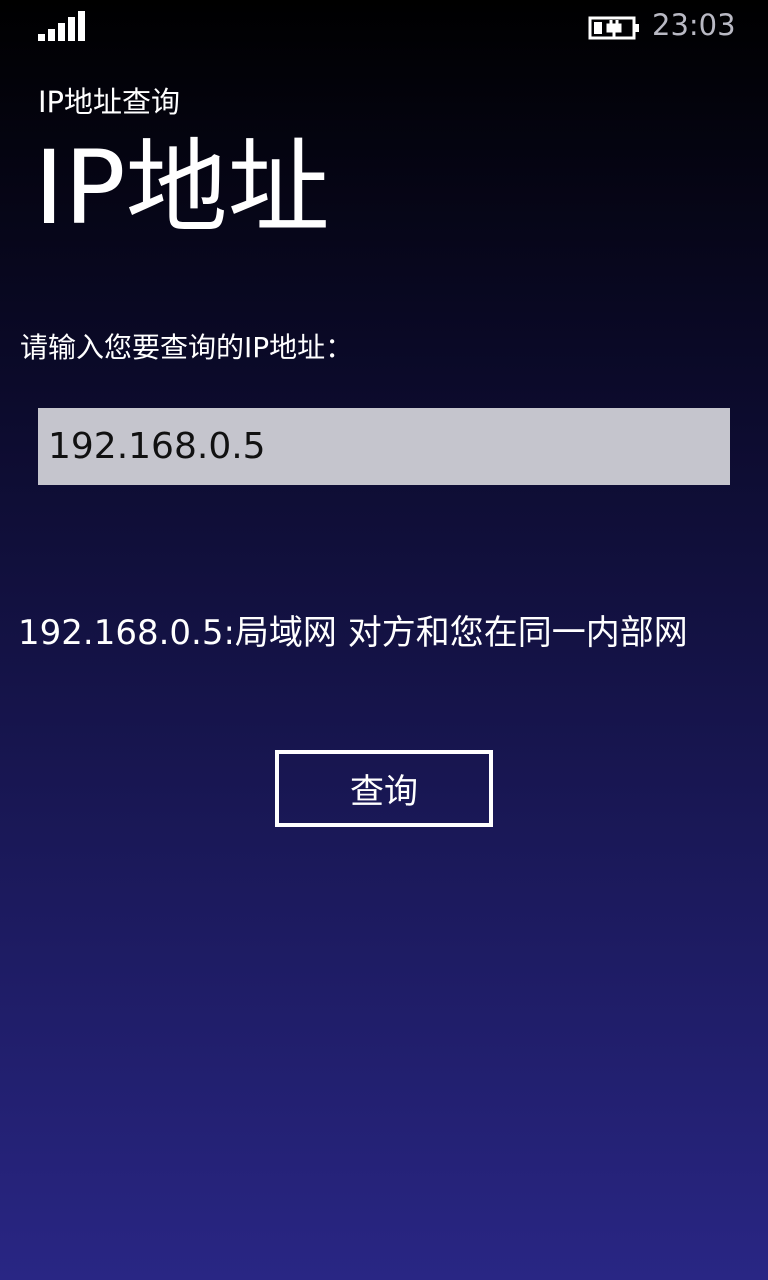 This screenshot has width=768, height=1280. Describe the element at coordinates (384, 28) in the screenshot. I see `status-bar: 23:03` at that location.